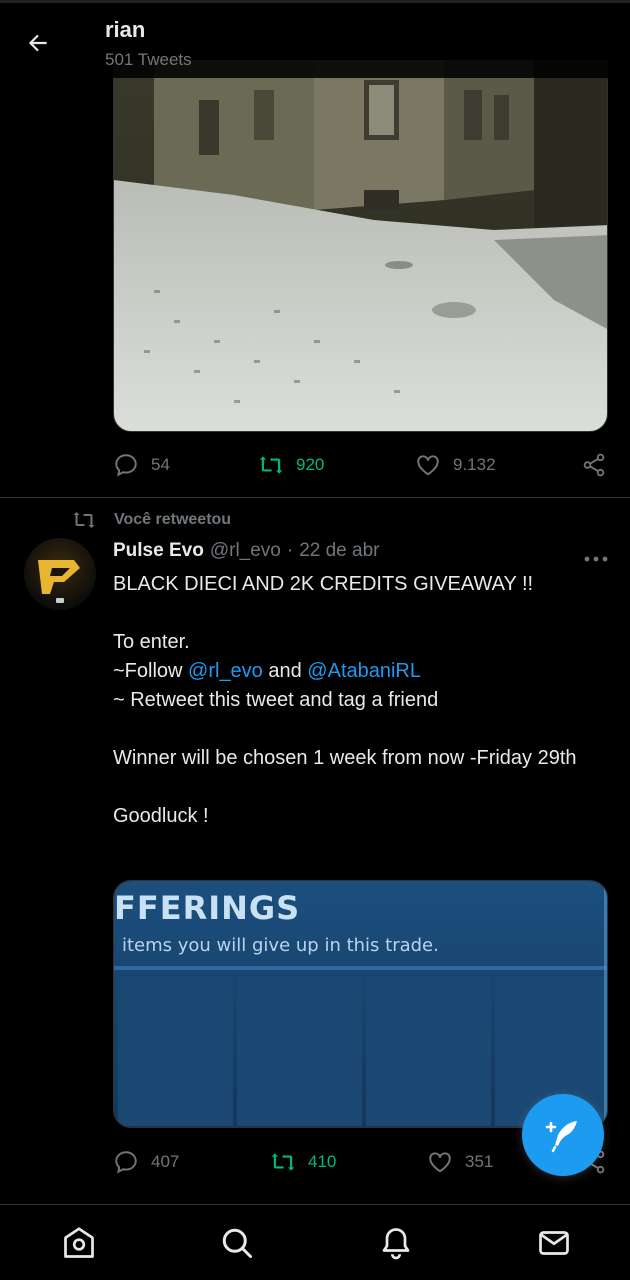 Image resolution: width=630 pixels, height=1280 pixels. What do you see at coordinates (276, 700) in the screenshot?
I see `tweet-line: ~ Retweet this tweet and tag a friend` at bounding box center [276, 700].